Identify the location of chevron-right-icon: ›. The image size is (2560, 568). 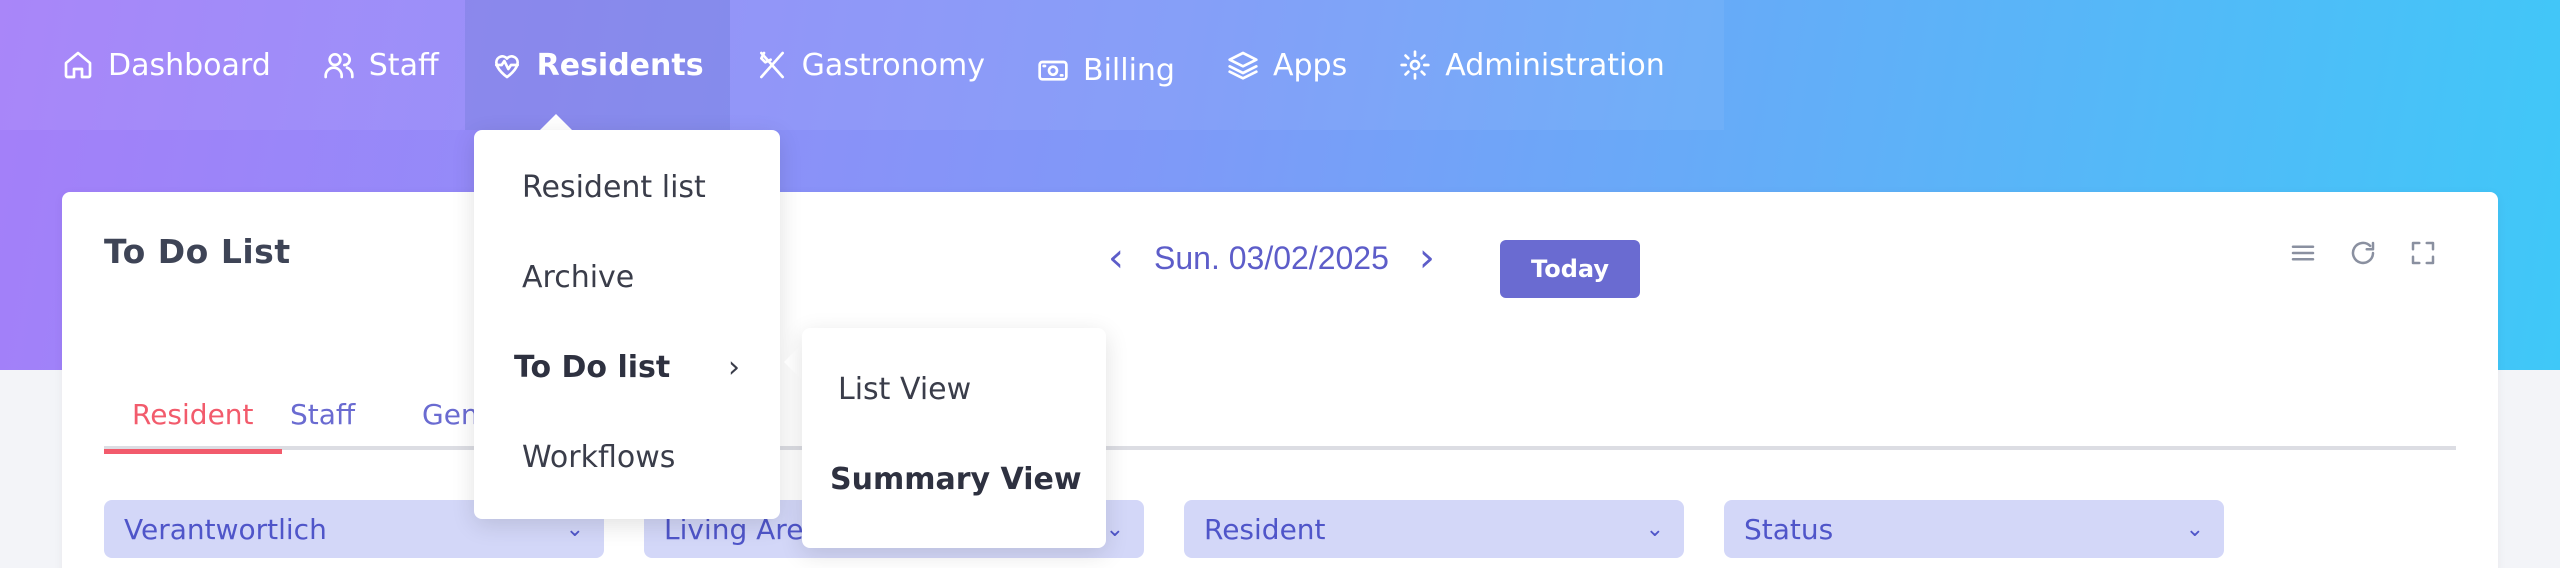
(734, 367).